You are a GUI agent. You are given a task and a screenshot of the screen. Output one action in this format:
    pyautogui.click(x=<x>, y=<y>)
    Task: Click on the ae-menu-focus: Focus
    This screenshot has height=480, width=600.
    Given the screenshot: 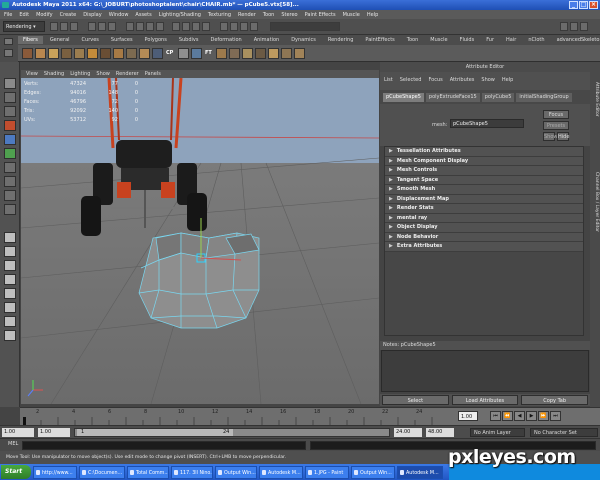 What is the action you would take?
    pyautogui.click(x=435, y=83)
    